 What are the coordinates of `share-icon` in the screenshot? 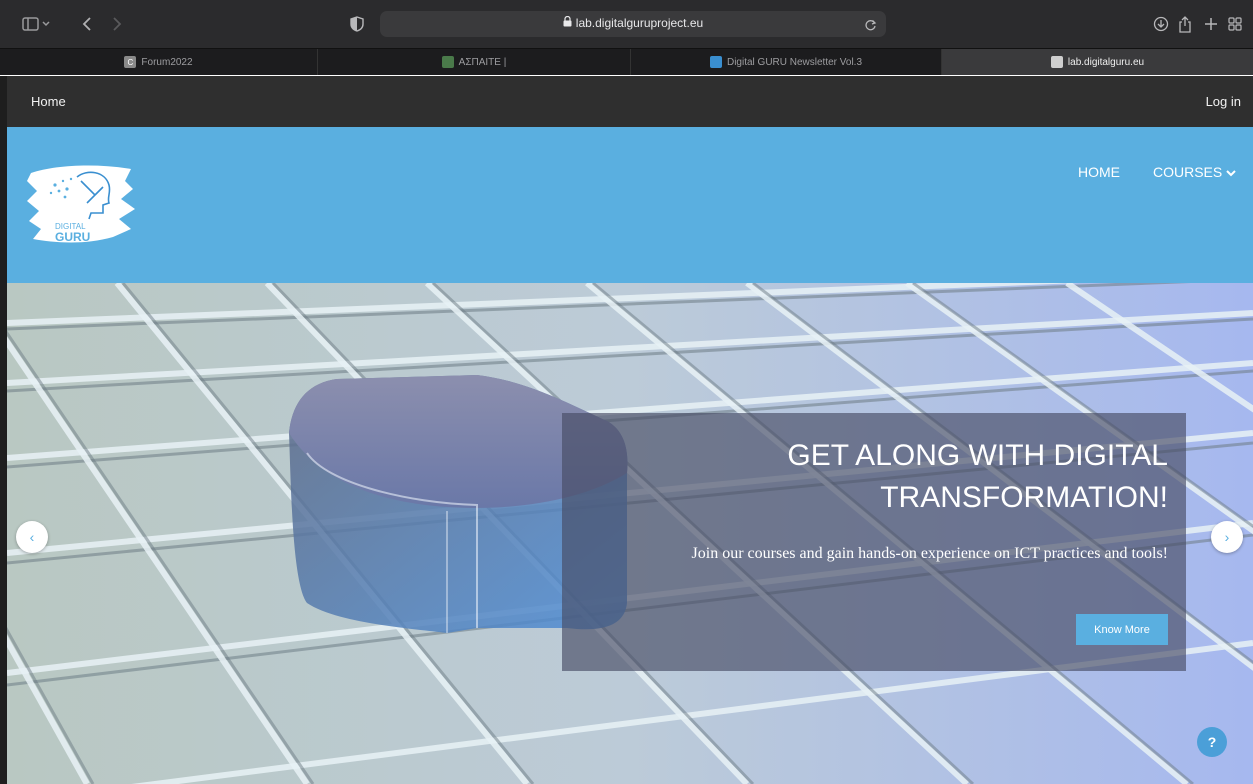 It's located at (1185, 24).